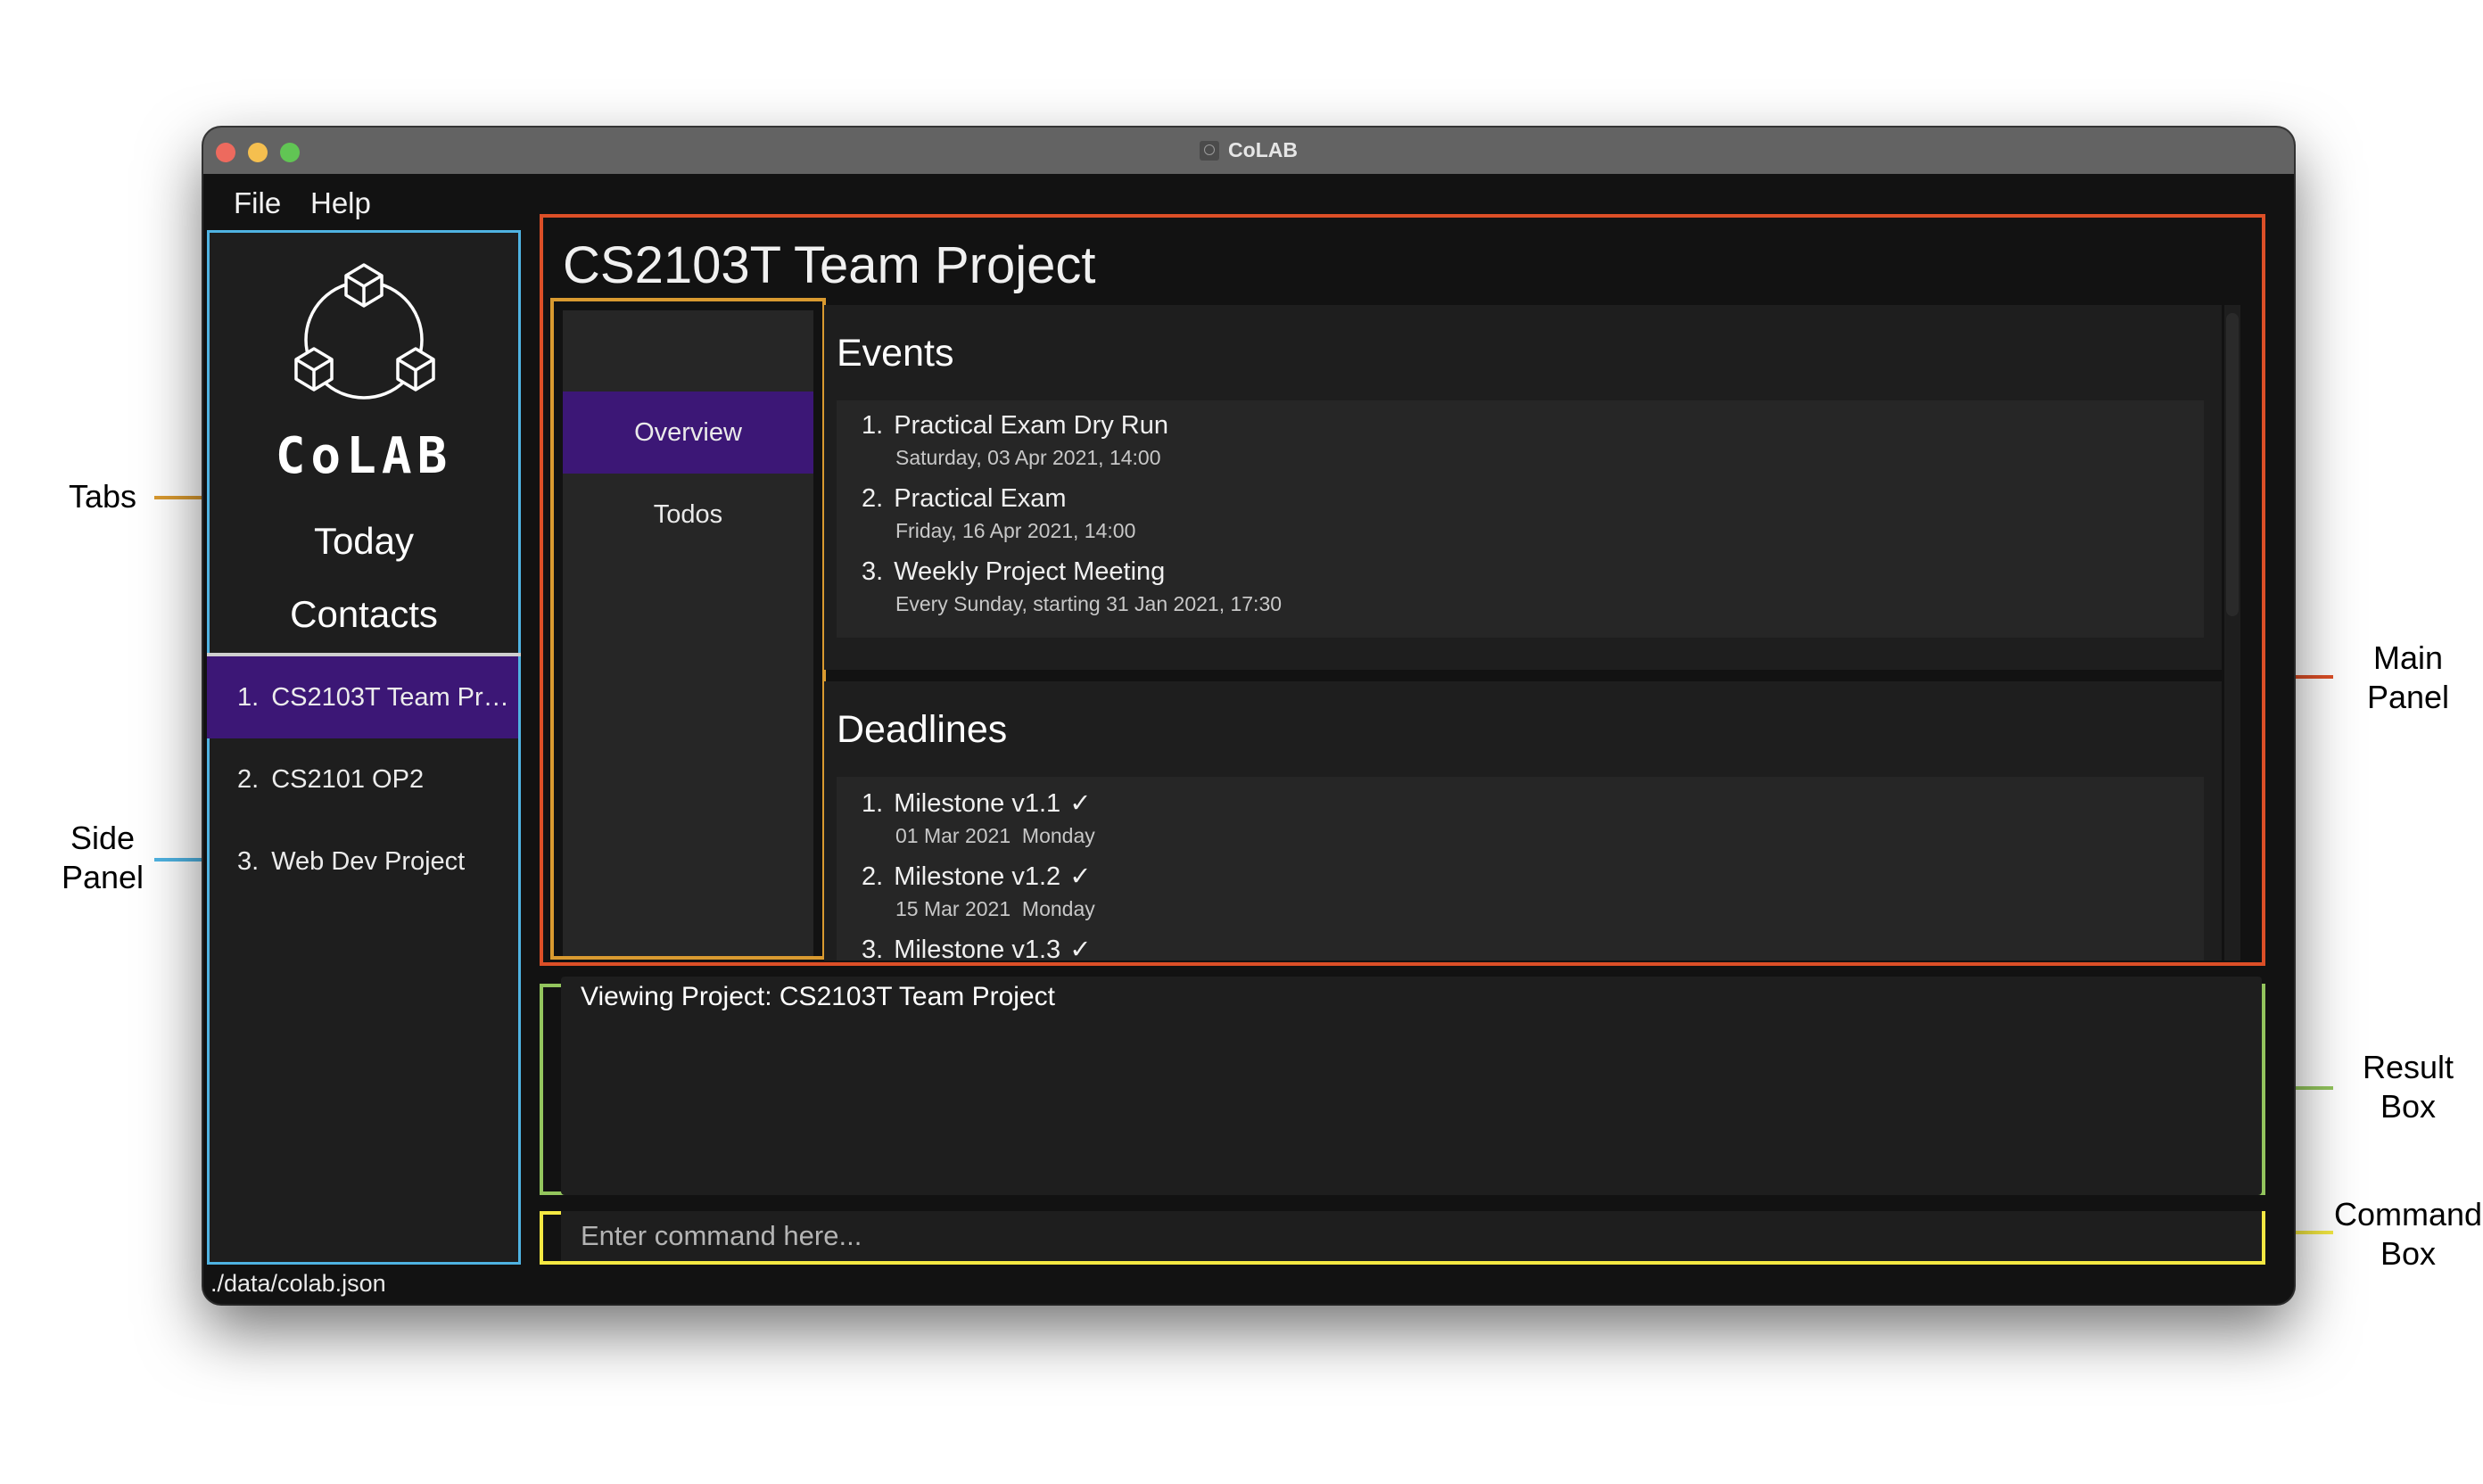 The height and width of the screenshot is (1484, 2483). I want to click on overview-scrollbar, so click(2232, 632).